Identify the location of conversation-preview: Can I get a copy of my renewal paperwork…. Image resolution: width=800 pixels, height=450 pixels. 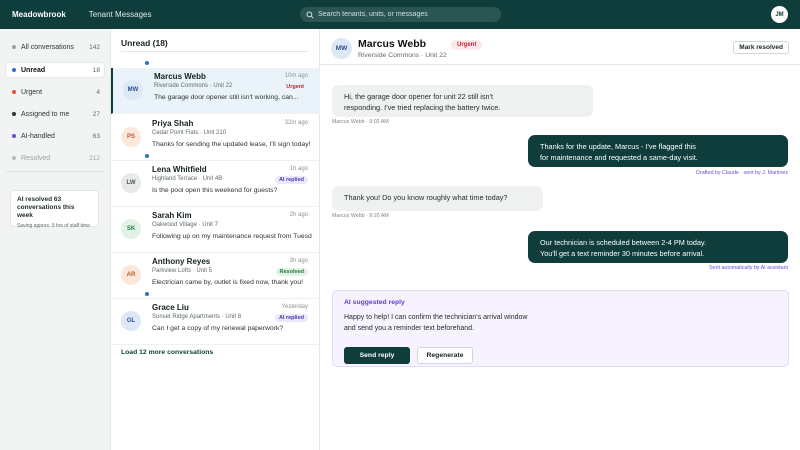
(218, 328).